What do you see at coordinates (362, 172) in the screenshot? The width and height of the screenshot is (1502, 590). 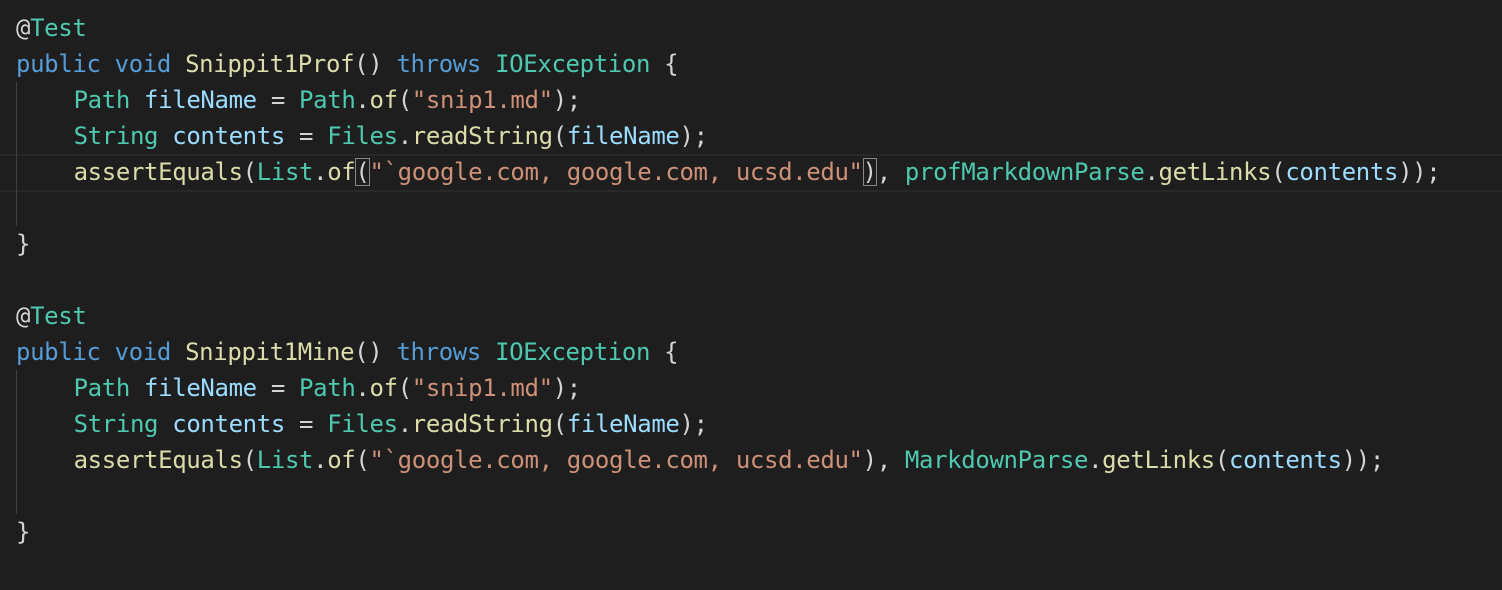 I see `matching-bracket: (` at bounding box center [362, 172].